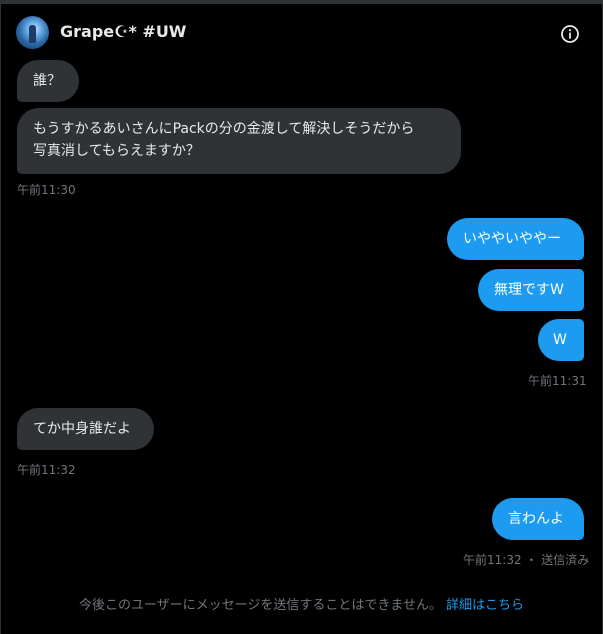 The image size is (603, 634). What do you see at coordinates (46, 190) in the screenshot?
I see `message-timestamp: 午前11:30` at bounding box center [46, 190].